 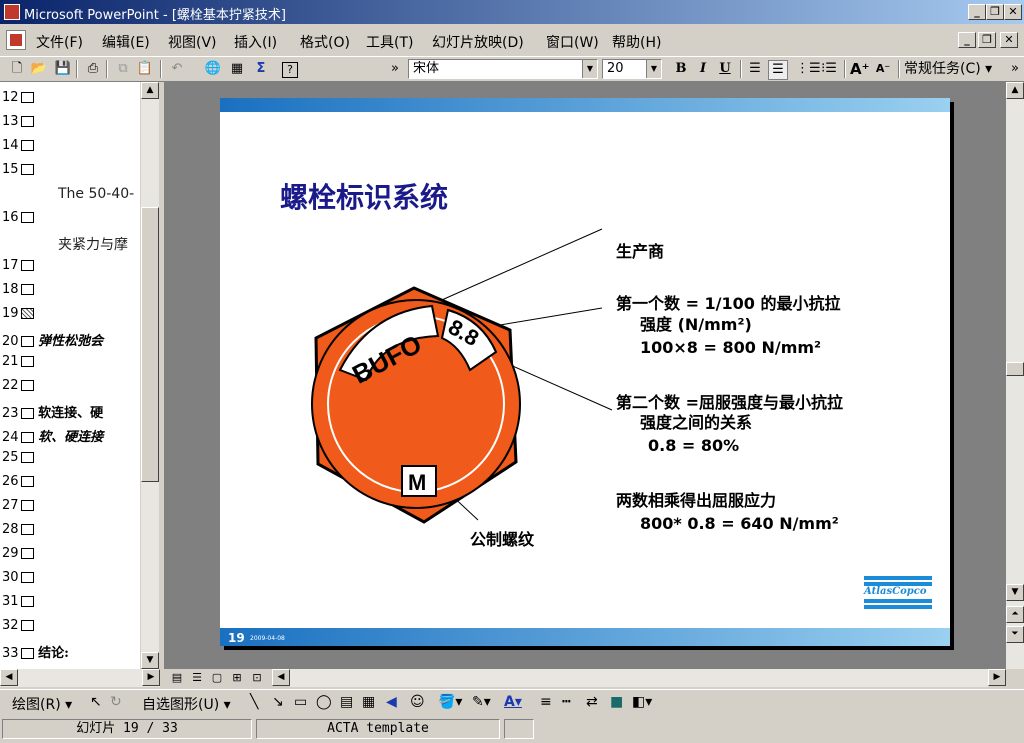 What do you see at coordinates (616, 702) in the screenshot?
I see `shadow-icon: ■` at bounding box center [616, 702].